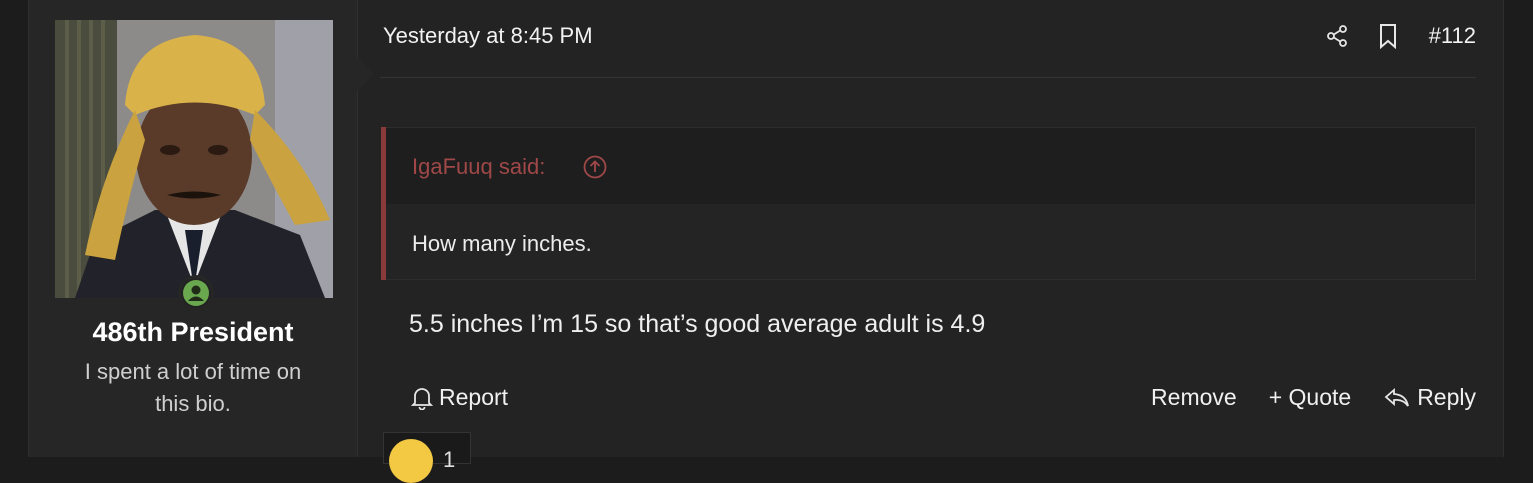 Image resolution: width=1533 pixels, height=483 pixels. I want to click on avatar, so click(194, 159).